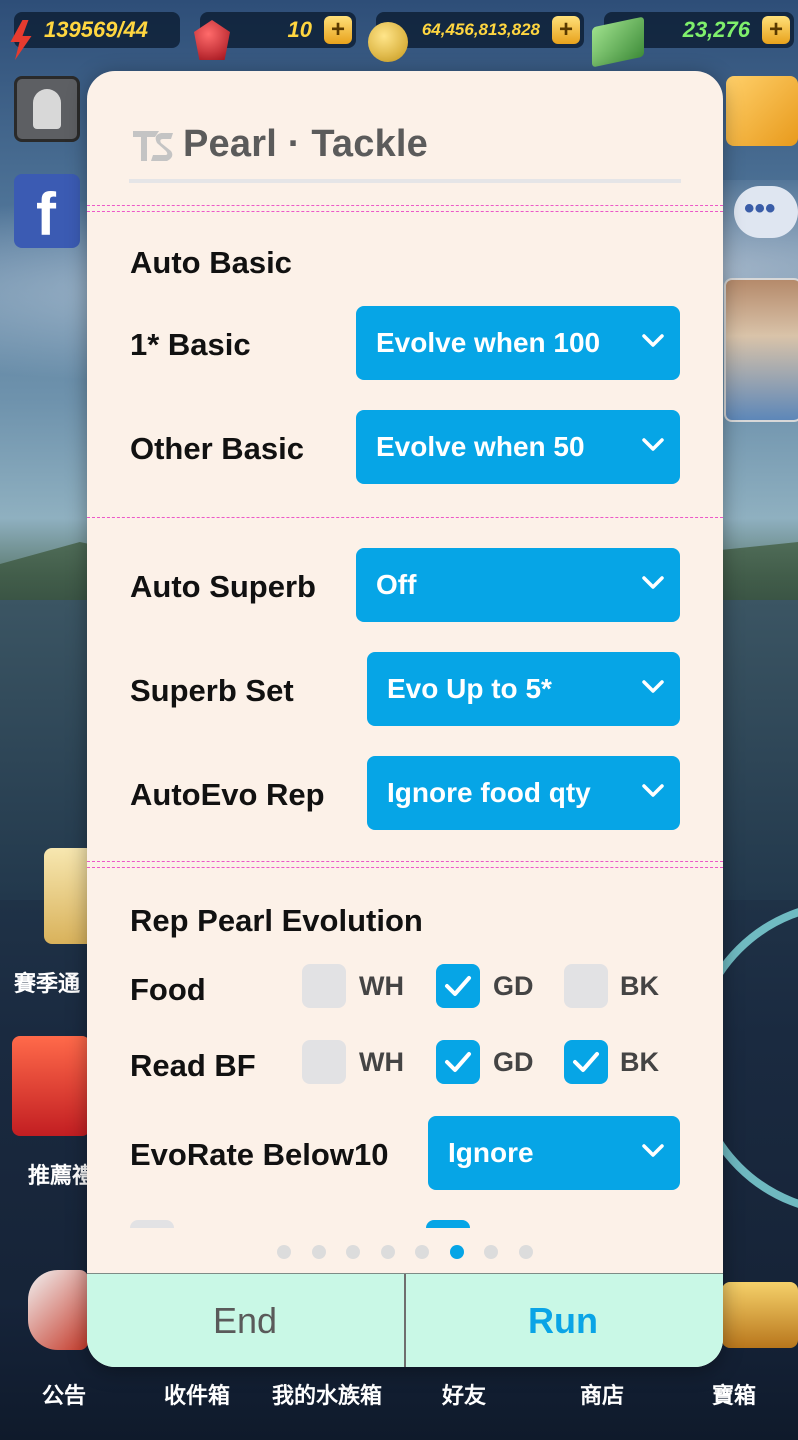  What do you see at coordinates (381, 986) in the screenshot?
I see `food-wh-label: WH` at bounding box center [381, 986].